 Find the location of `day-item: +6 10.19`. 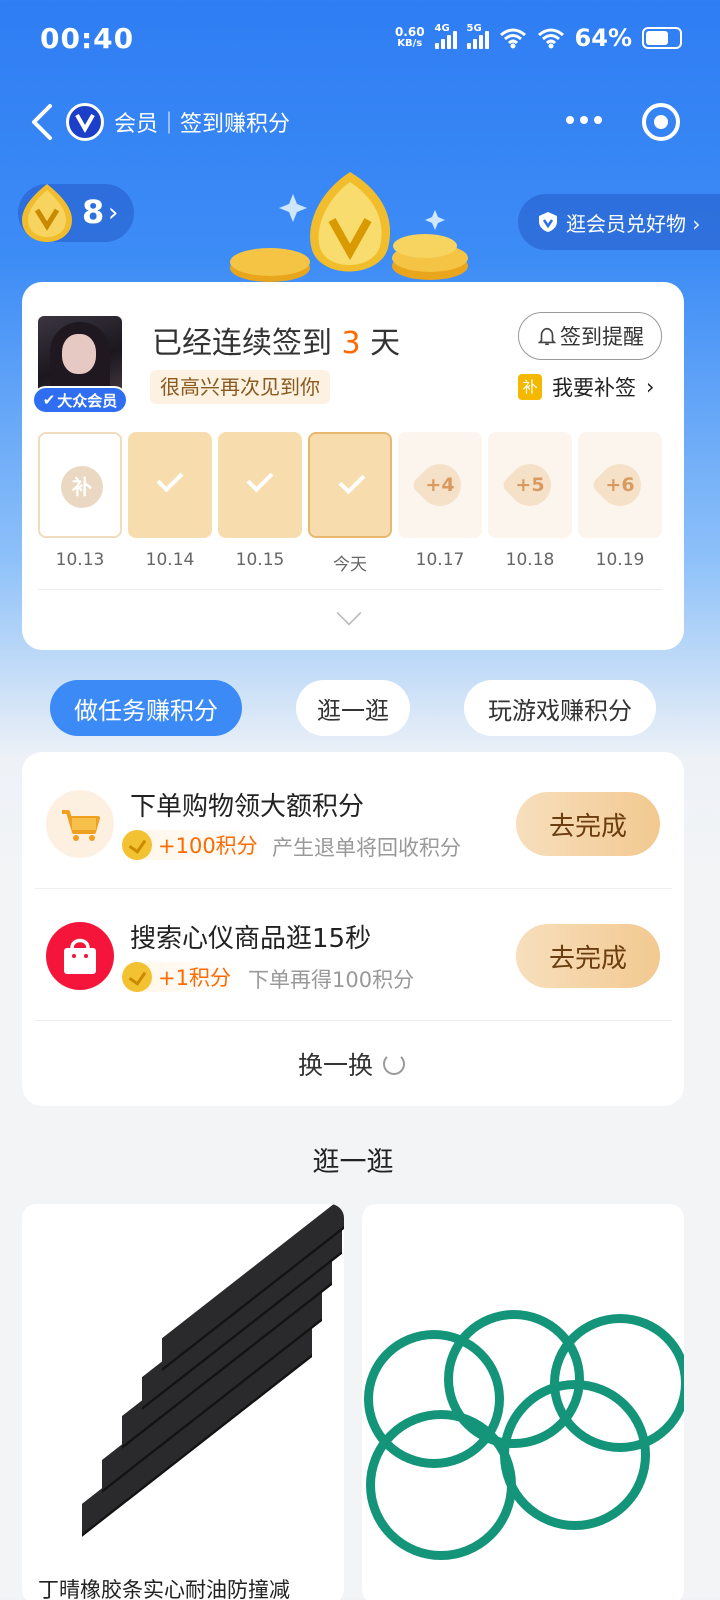

day-item: +6 10.19 is located at coordinates (620, 501).